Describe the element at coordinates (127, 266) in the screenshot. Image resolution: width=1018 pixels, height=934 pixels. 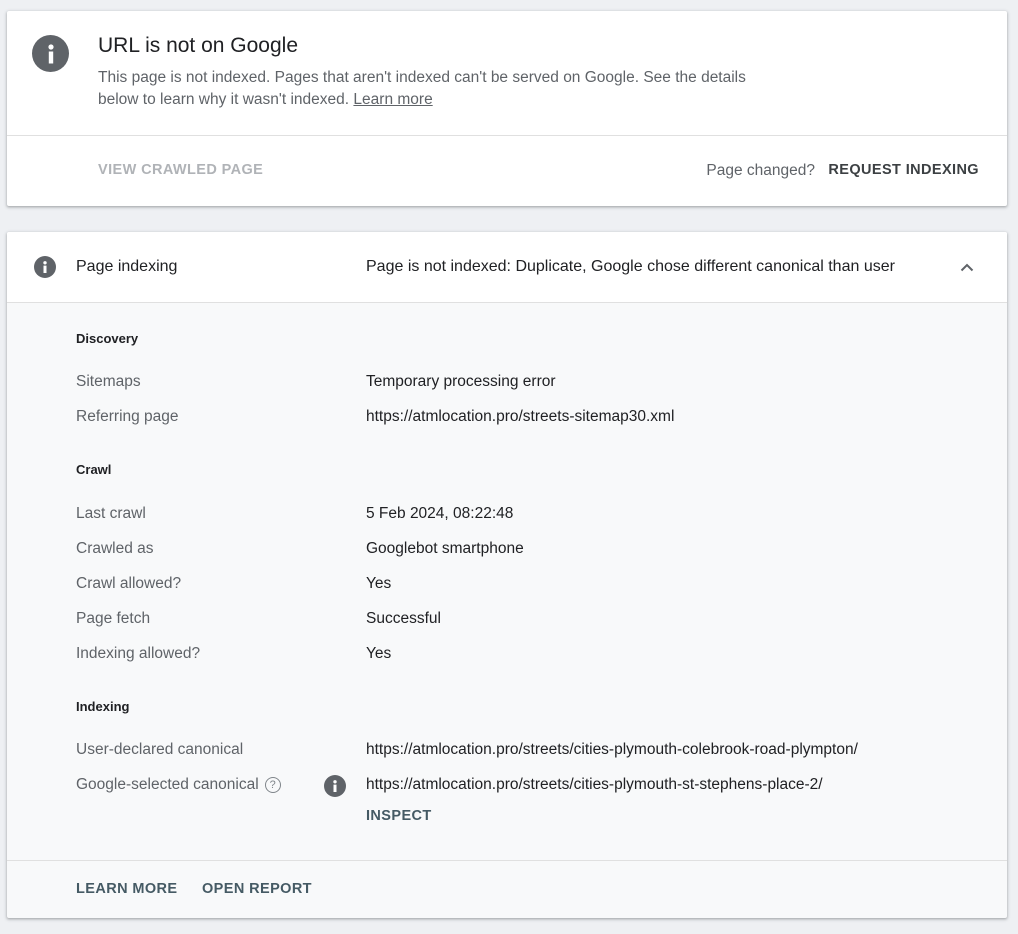
I see `page-indexing-label: Page indexing` at that location.